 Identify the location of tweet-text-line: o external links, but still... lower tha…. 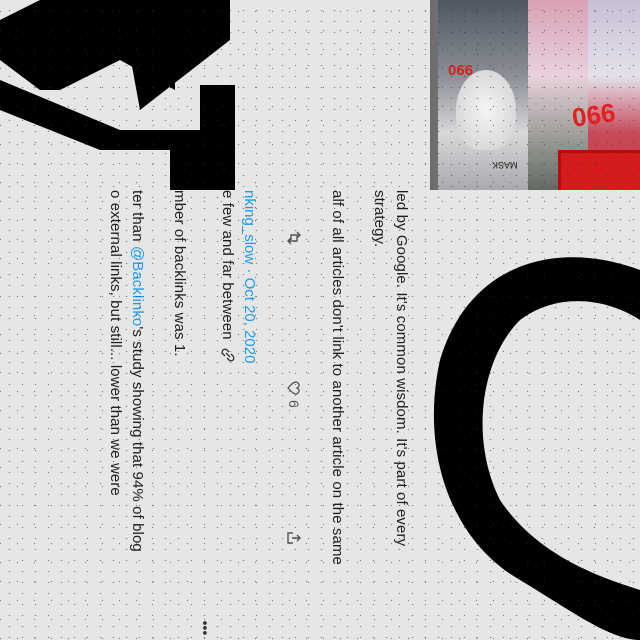
(115, 343).